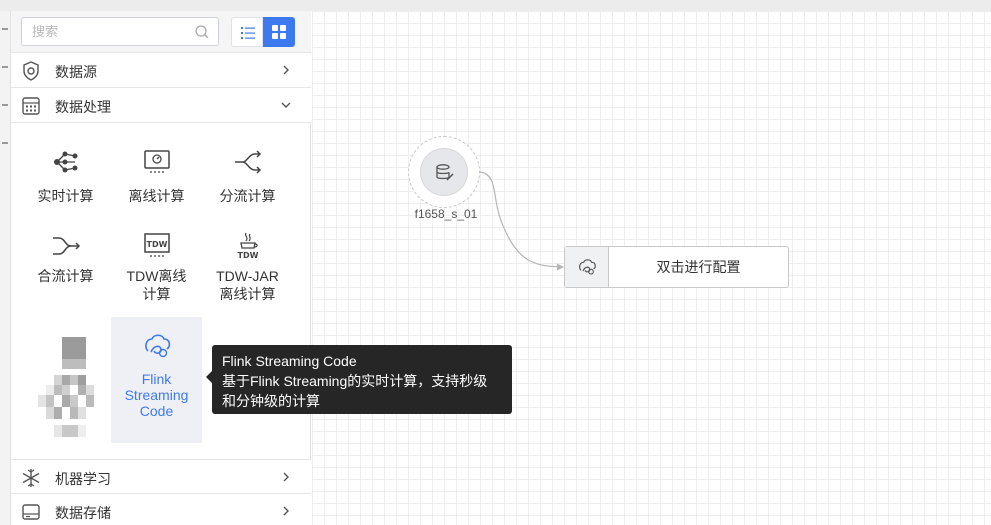 The width and height of the screenshot is (991, 525). What do you see at coordinates (76, 72) in the screenshot?
I see `category-label: 数据源` at bounding box center [76, 72].